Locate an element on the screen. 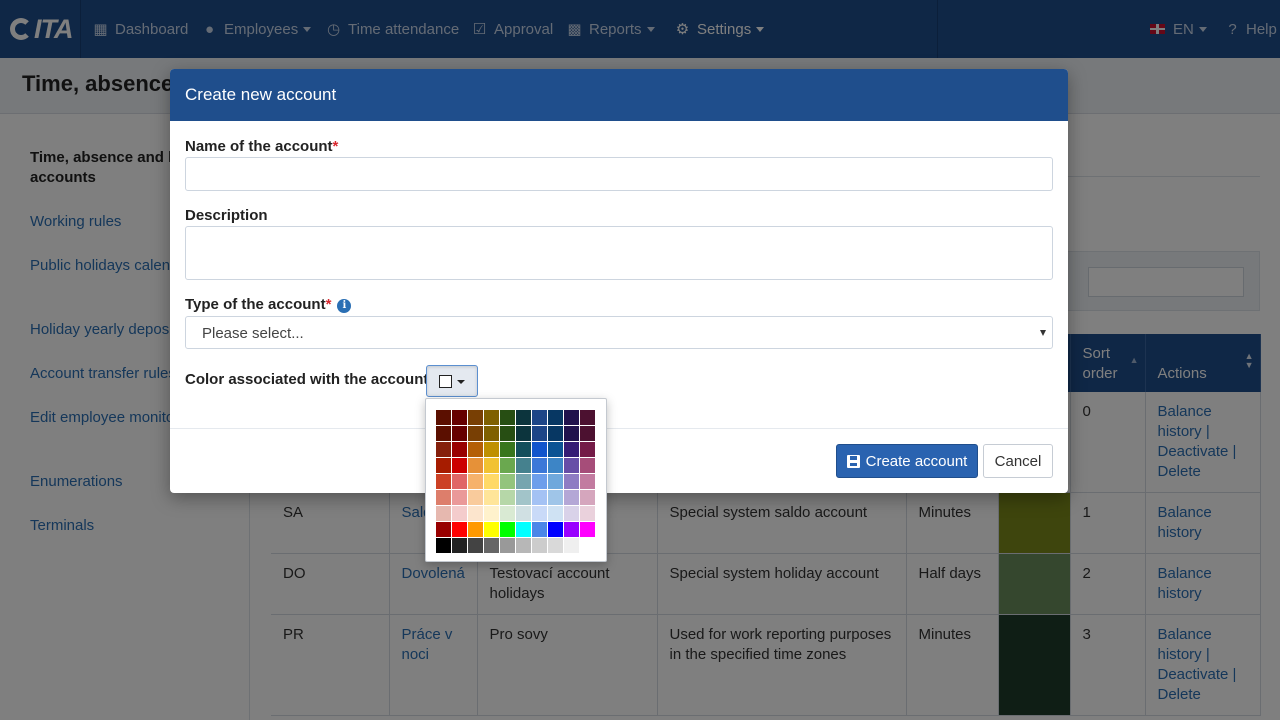 The height and width of the screenshot is (720, 1280). account-name-label-text: Name of the account is located at coordinates (259, 146).